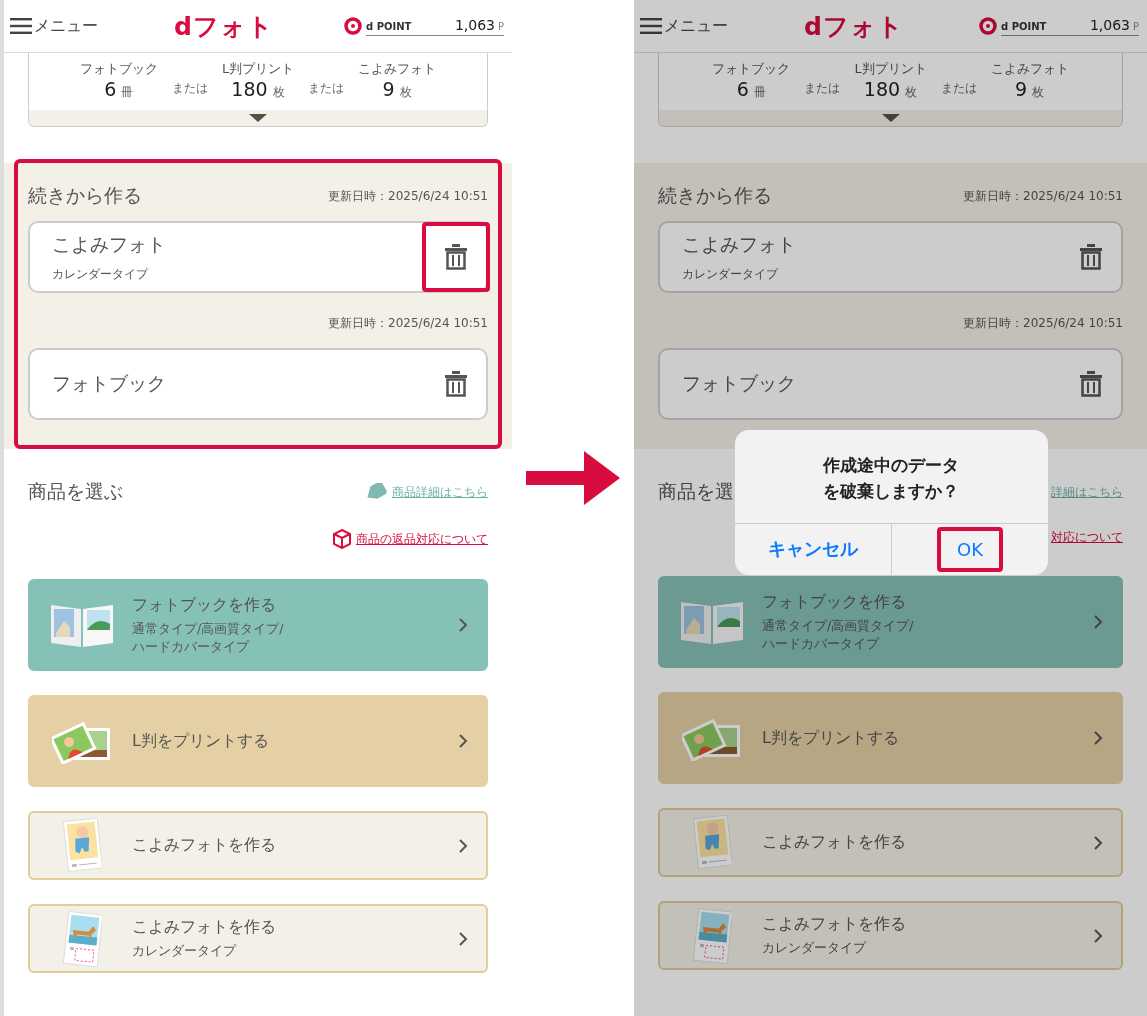  Describe the element at coordinates (891, 479) in the screenshot. I see `dialog-message: 作成途中のデータを破棄しますか？` at that location.